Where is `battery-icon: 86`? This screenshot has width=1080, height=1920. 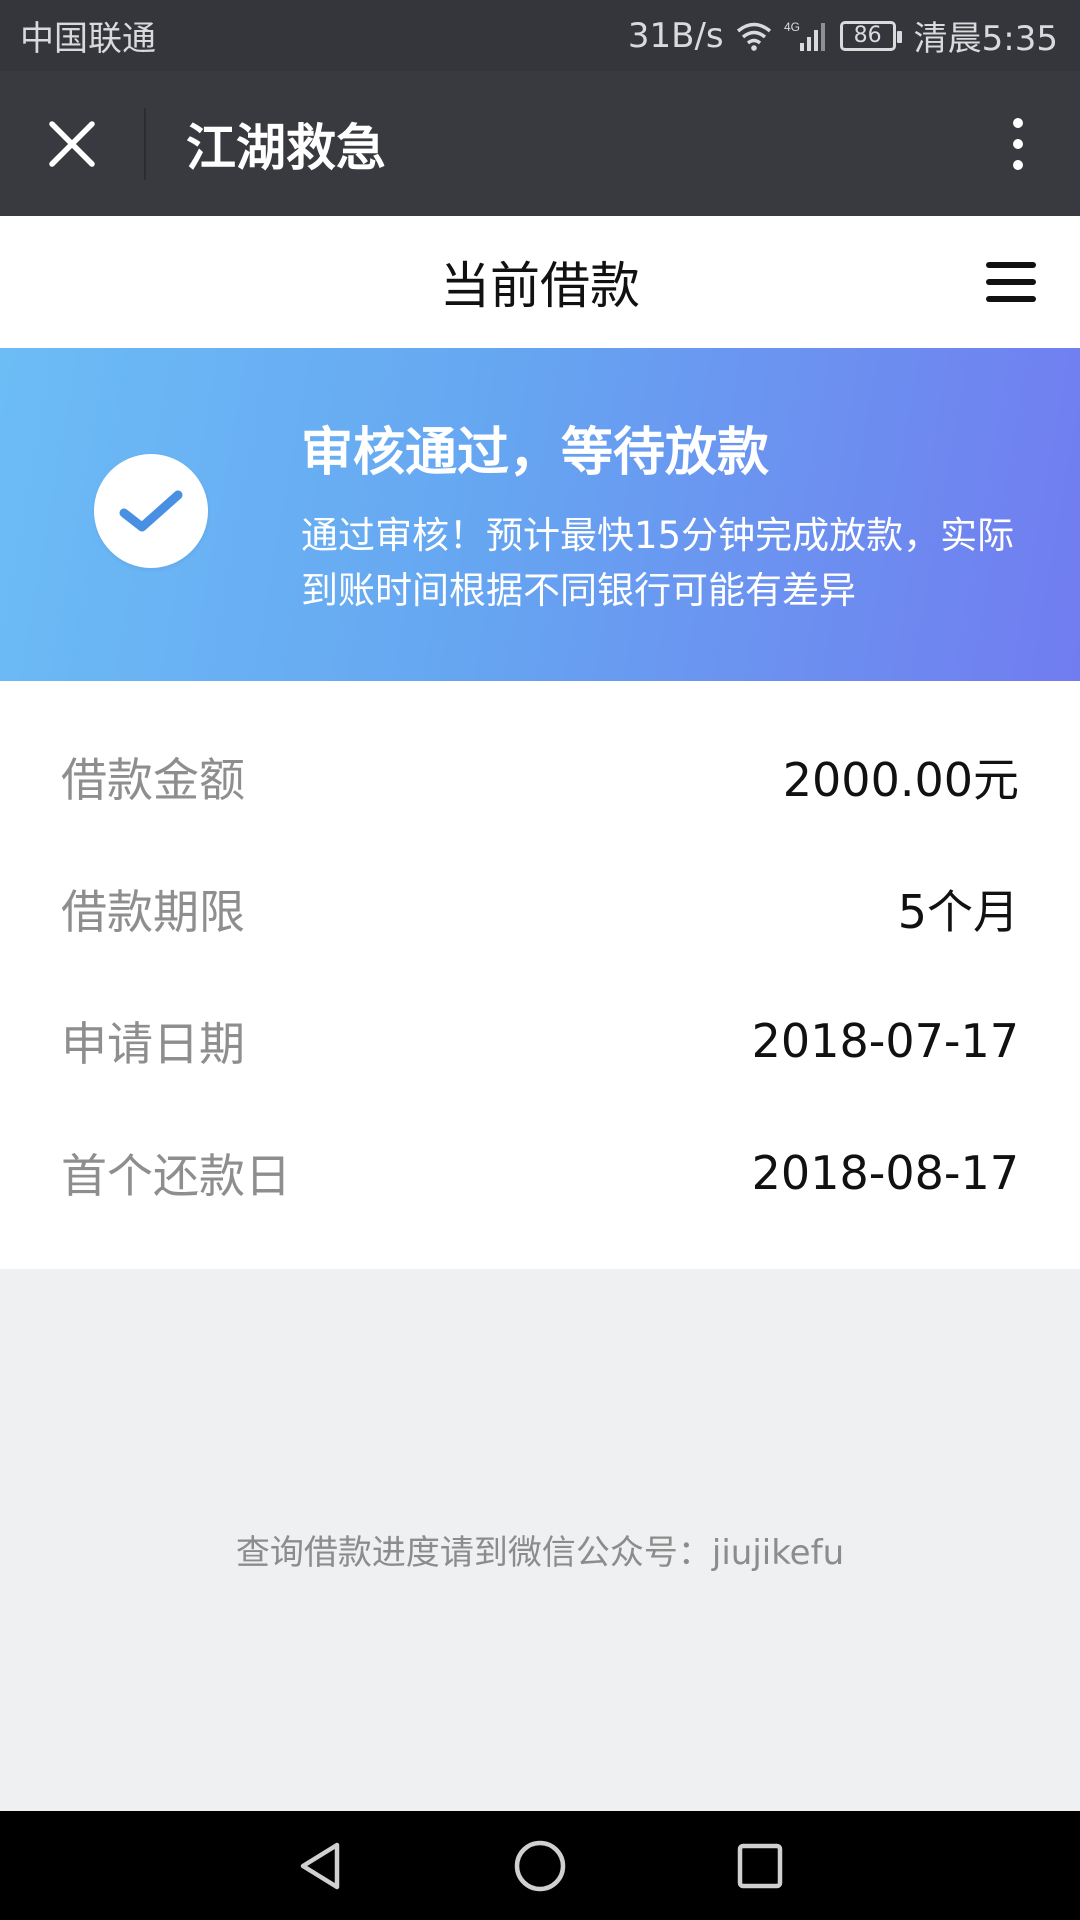 battery-icon: 86 is located at coordinates (870, 35).